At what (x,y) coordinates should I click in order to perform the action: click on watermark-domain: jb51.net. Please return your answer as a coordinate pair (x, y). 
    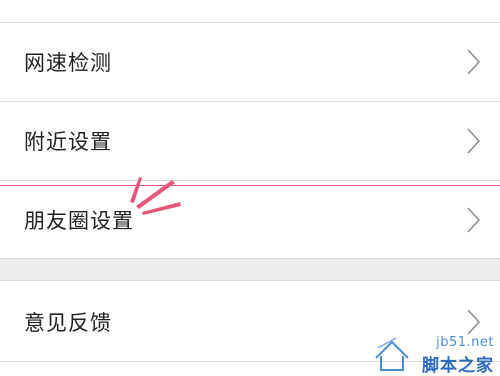
    Looking at the image, I should click on (465, 342).